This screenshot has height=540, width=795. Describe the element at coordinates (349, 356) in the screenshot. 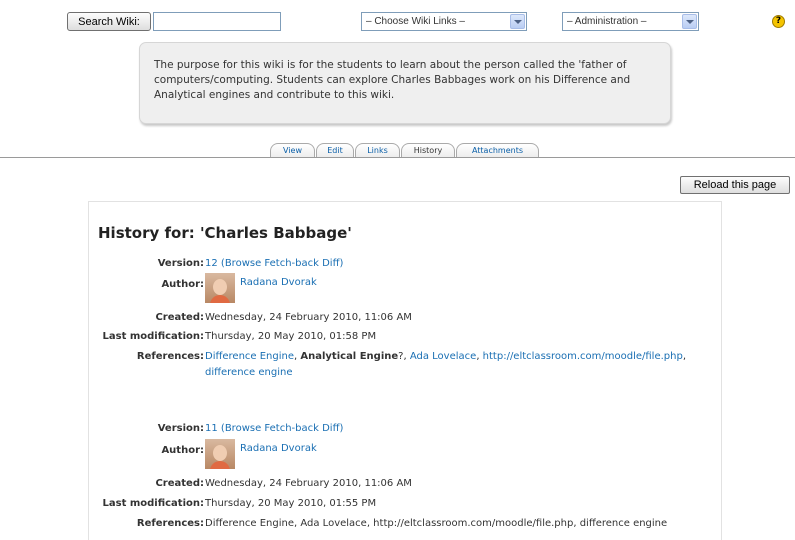

I see `missing-reference: Analytical Engine` at that location.